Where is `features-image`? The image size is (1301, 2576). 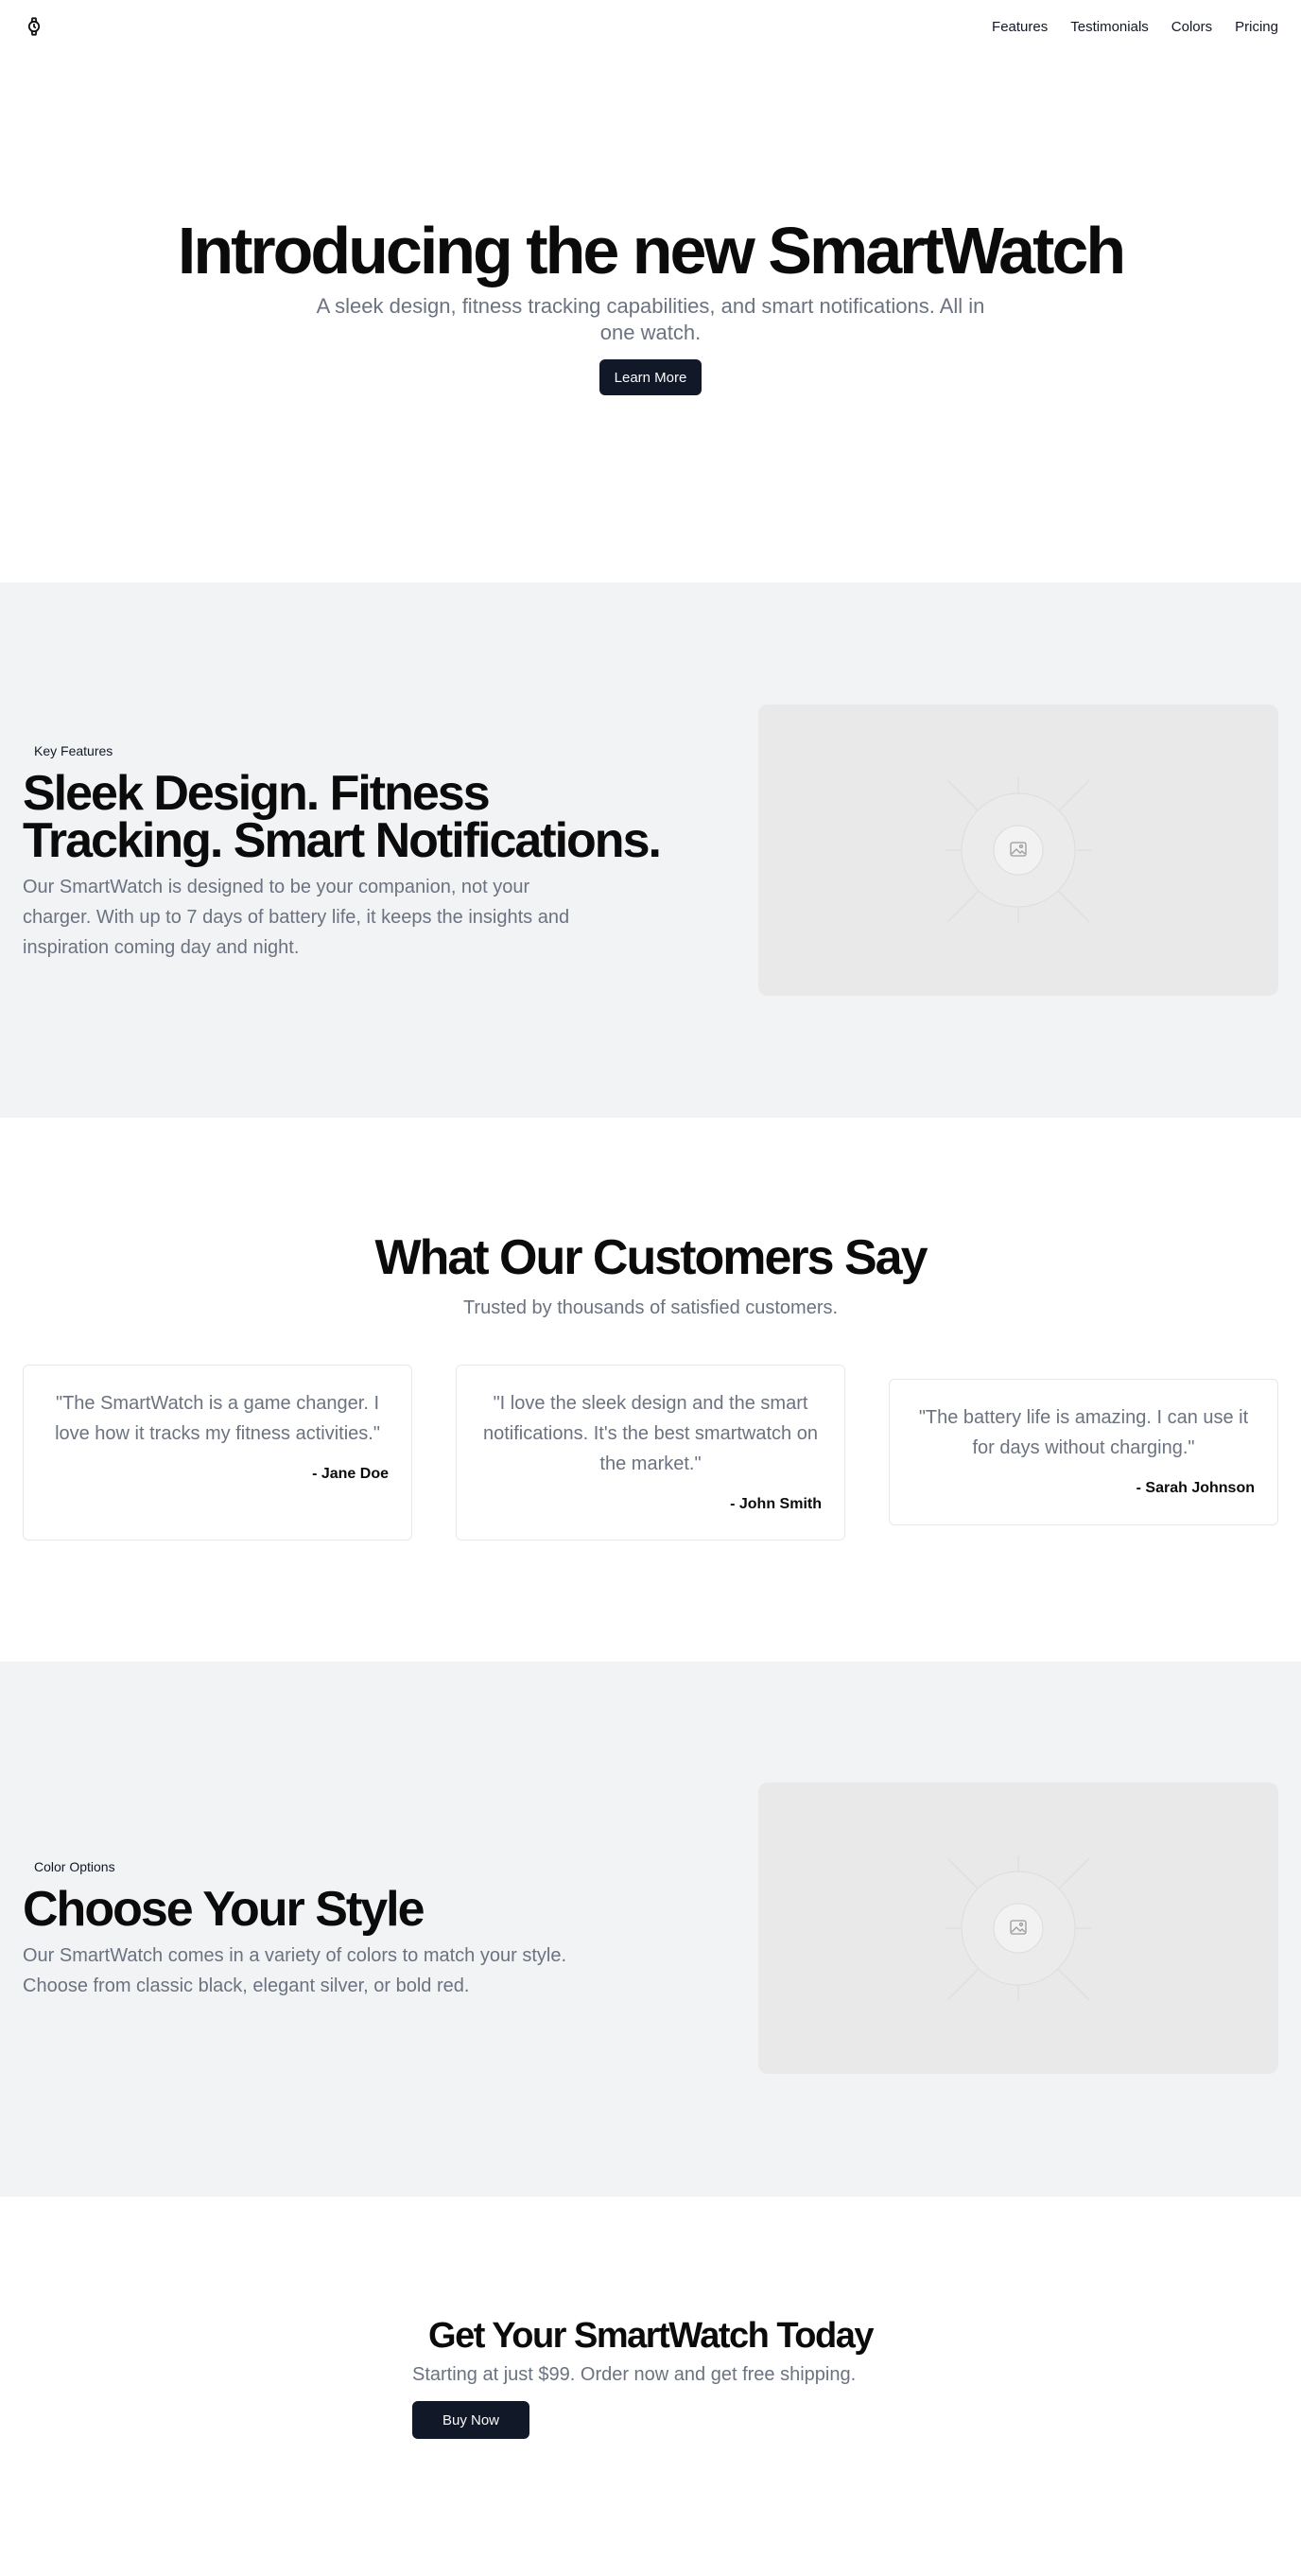 features-image is located at coordinates (1018, 850).